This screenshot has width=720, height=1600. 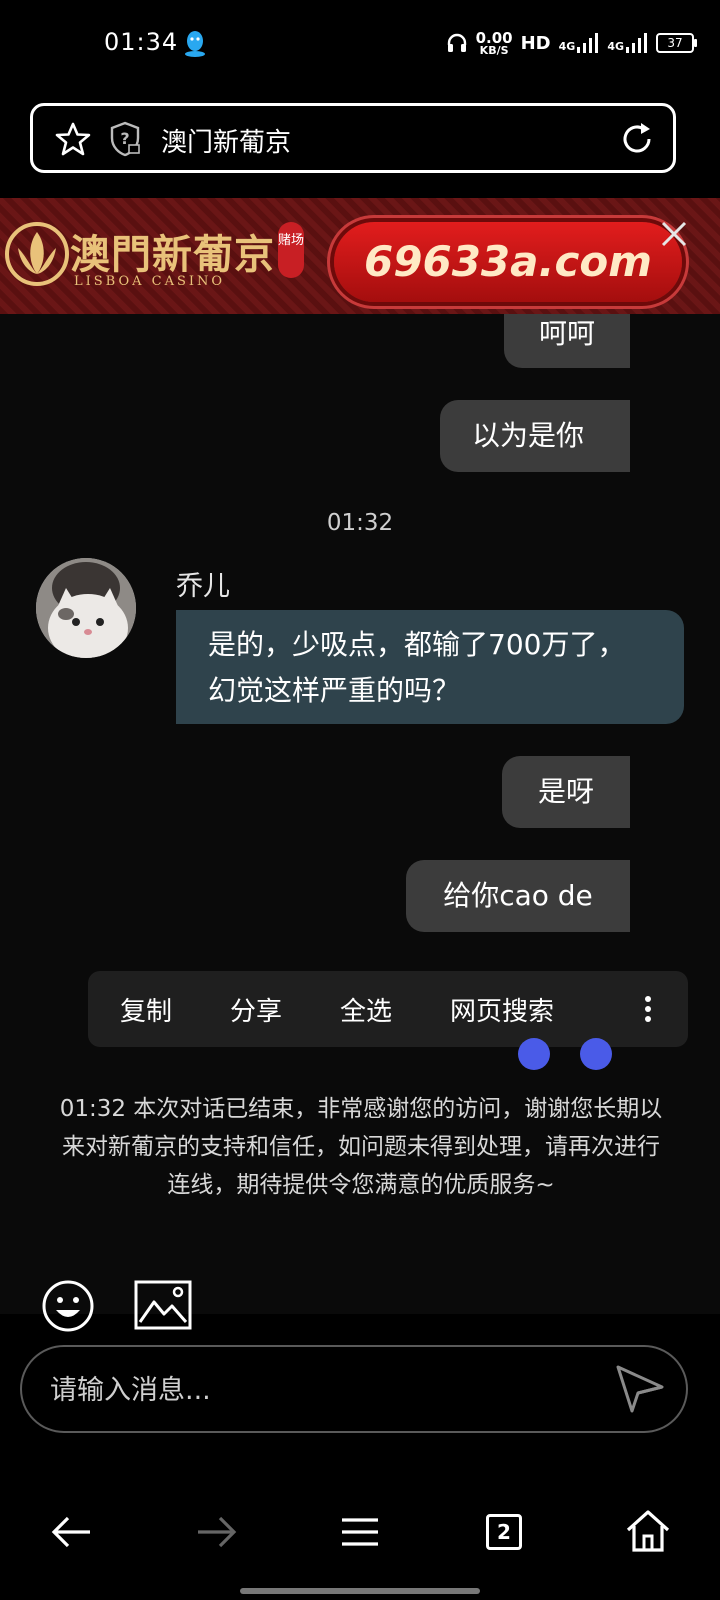 What do you see at coordinates (163, 1305) in the screenshot?
I see `image-icon` at bounding box center [163, 1305].